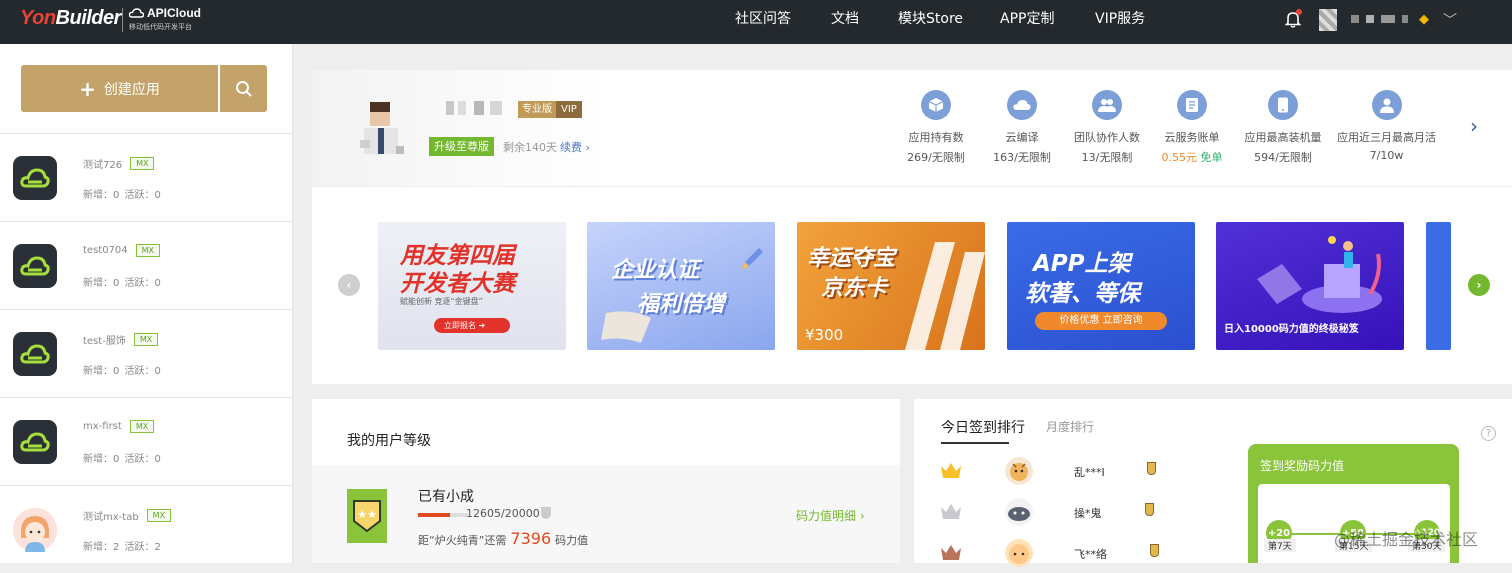  I want to click on signup-button: 立即报名 ➜, so click(472, 325).